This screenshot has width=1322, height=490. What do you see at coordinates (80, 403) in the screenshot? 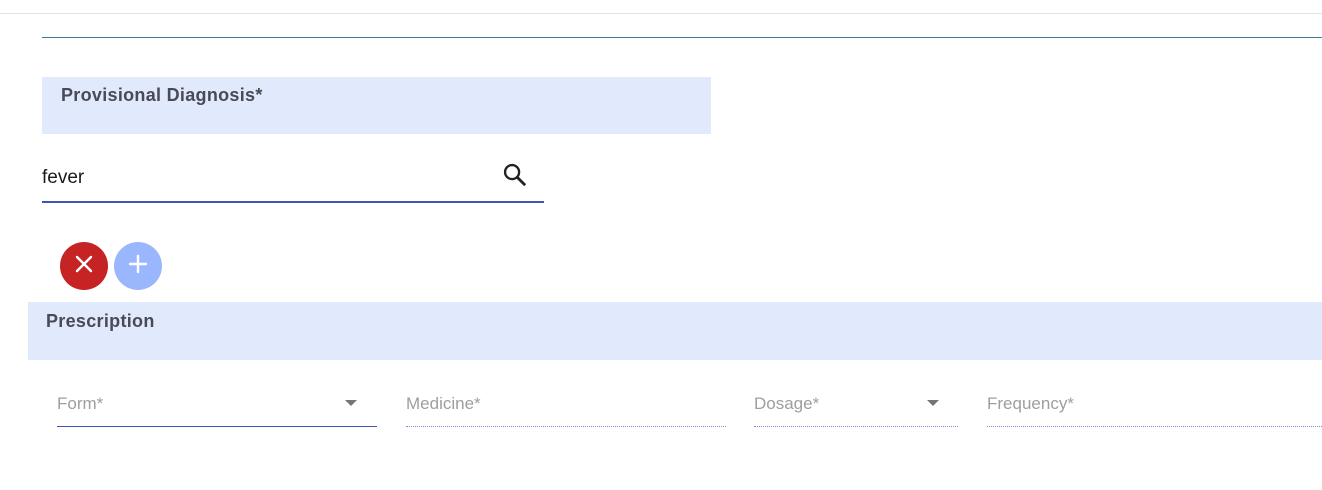
I see `form-label: Form*` at bounding box center [80, 403].